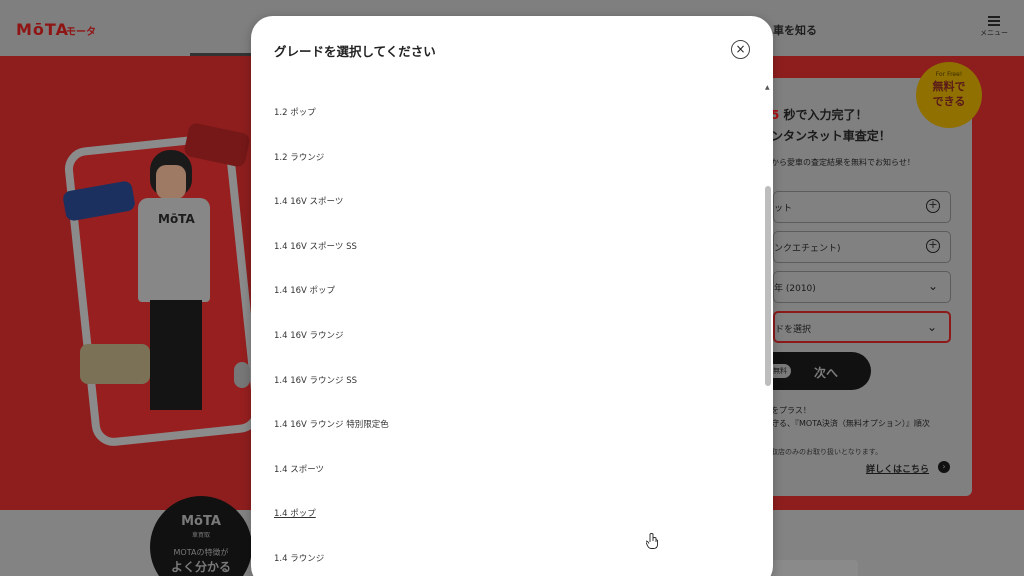  I want to click on mota-logo: MōTA, so click(42, 29).